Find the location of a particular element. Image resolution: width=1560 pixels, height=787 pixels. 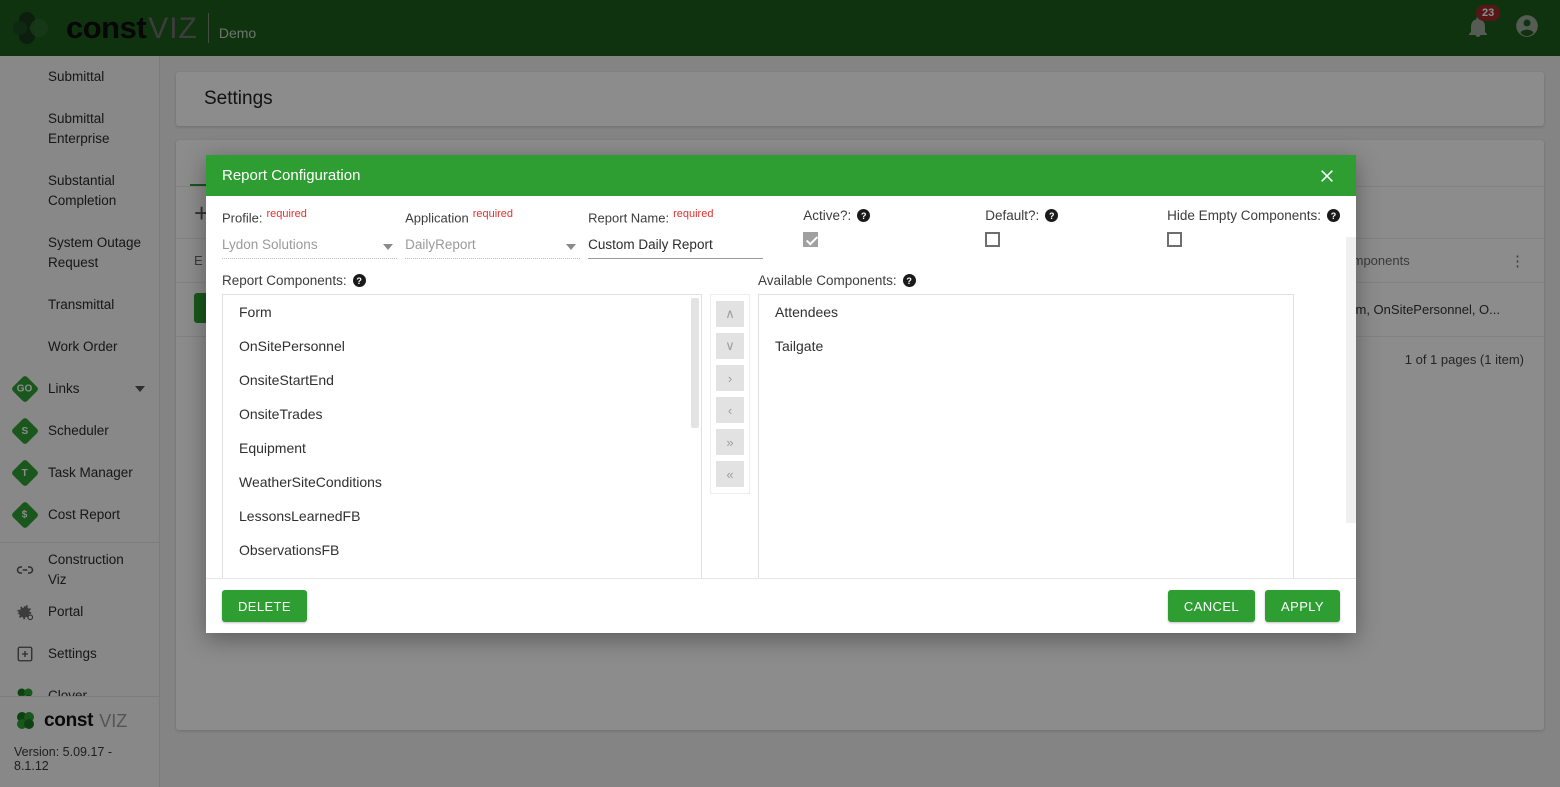

application-required-text: required is located at coordinates (493, 214).